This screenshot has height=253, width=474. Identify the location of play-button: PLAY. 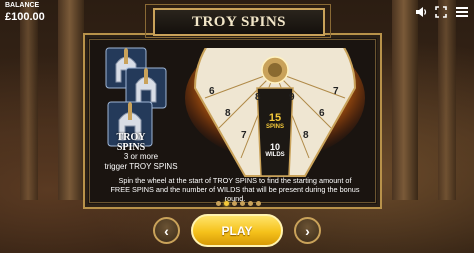
(237, 230).